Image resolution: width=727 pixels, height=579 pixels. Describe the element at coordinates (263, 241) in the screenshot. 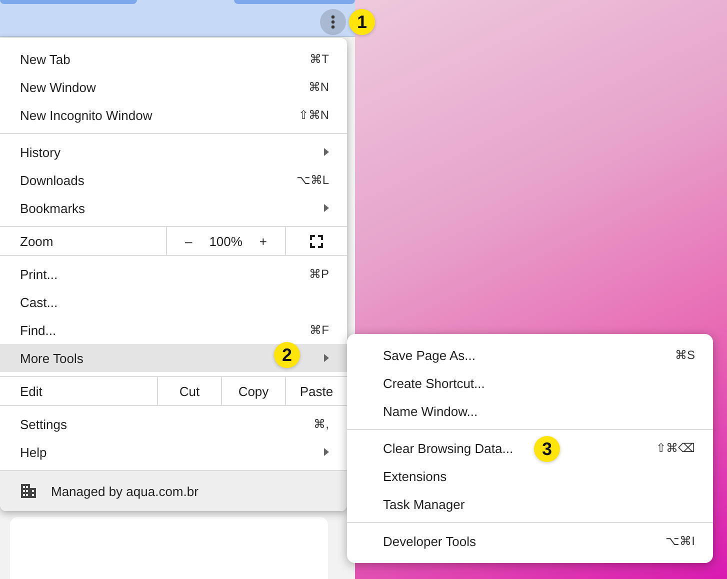

I see `zoom-in-button: +` at that location.